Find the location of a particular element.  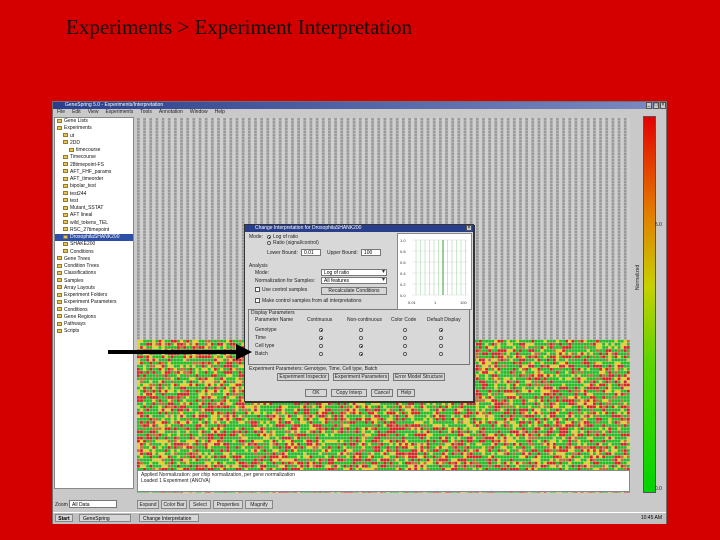

menu-item-tools: Tools is located at coordinates (146, 112).